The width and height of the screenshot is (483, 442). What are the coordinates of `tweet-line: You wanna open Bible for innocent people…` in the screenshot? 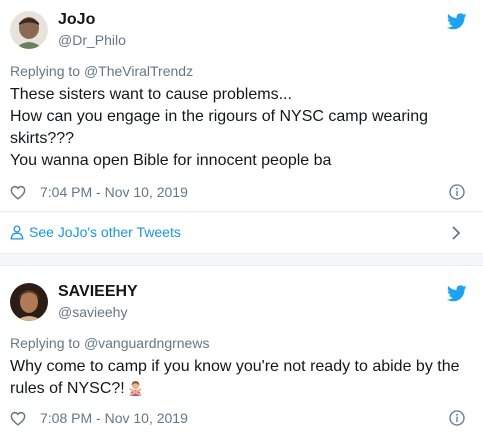 It's located at (171, 160).